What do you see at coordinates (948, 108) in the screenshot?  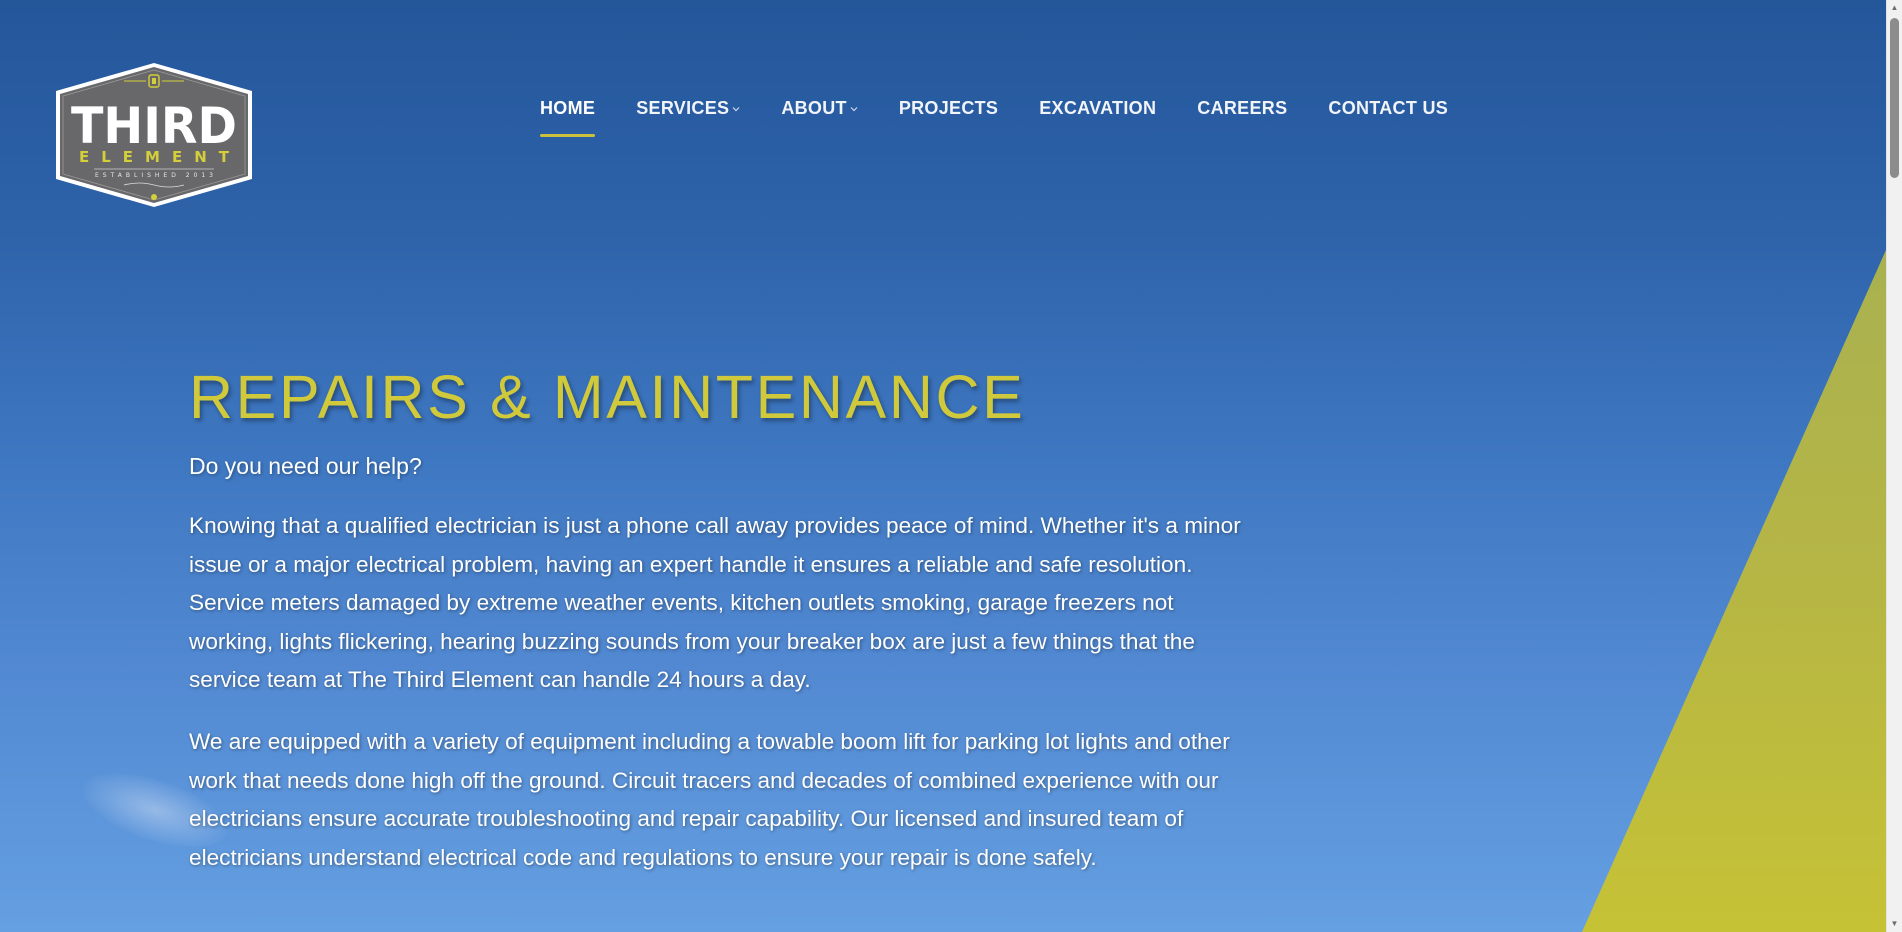 I see `nav-label: PROJECTS` at bounding box center [948, 108].